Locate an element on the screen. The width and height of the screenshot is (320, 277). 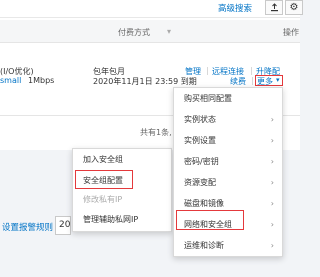
advanced-search-link: 高级搜索 is located at coordinates (235, 8).